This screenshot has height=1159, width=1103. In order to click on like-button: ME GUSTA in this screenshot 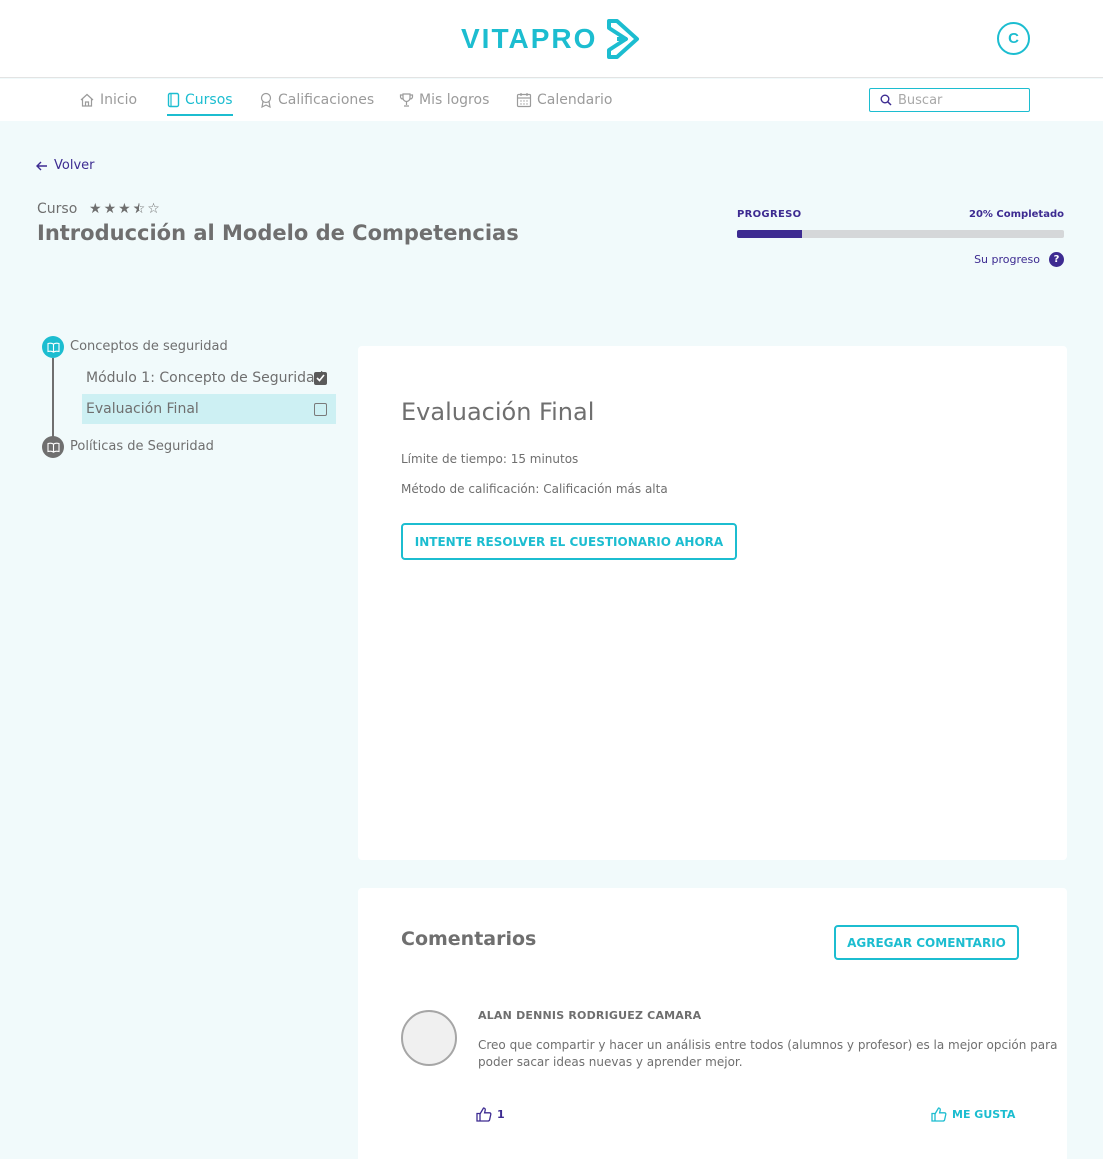, I will do `click(973, 1114)`.